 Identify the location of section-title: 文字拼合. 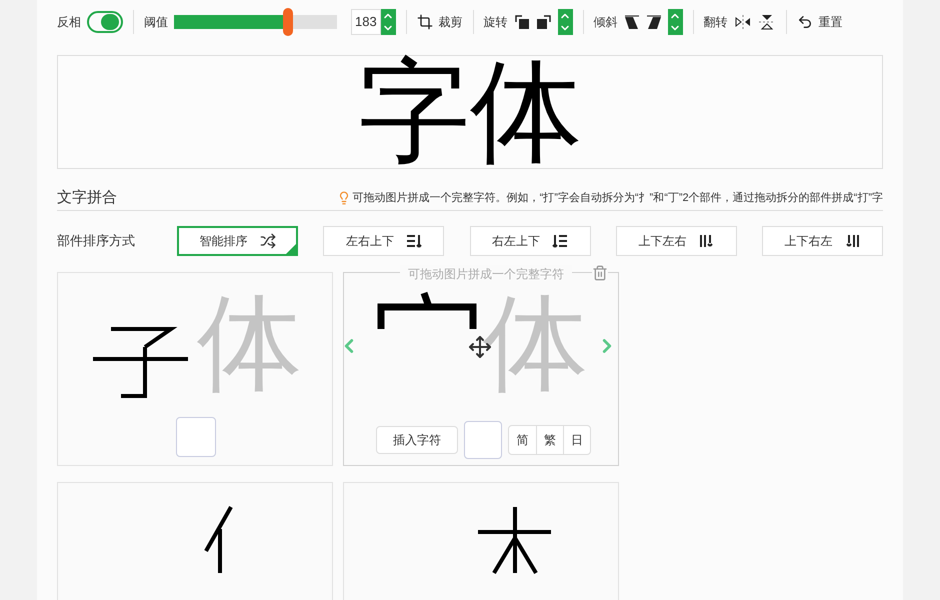
(87, 198).